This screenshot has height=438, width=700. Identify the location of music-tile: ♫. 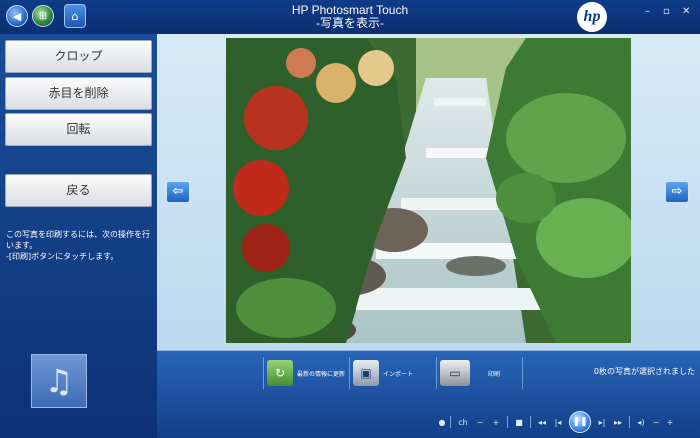
(59, 381).